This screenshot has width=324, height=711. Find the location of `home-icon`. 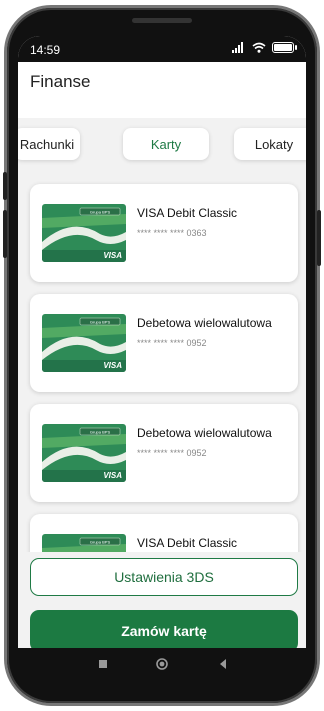

home-icon is located at coordinates (162, 664).